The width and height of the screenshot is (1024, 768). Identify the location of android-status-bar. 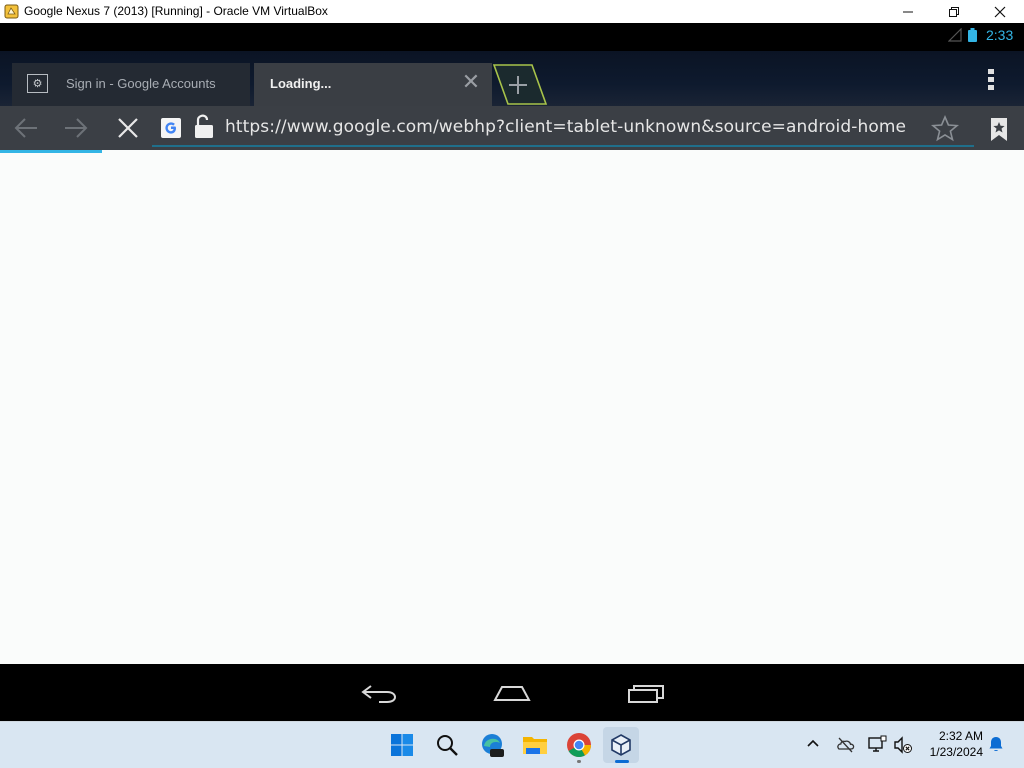
(512, 37).